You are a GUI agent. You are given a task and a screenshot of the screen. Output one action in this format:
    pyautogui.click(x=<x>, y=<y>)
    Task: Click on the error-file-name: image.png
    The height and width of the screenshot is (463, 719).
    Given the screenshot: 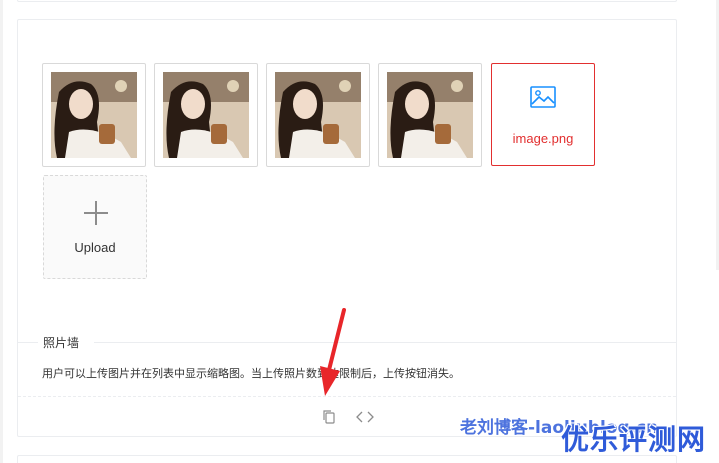 What is the action you would take?
    pyautogui.click(x=543, y=138)
    